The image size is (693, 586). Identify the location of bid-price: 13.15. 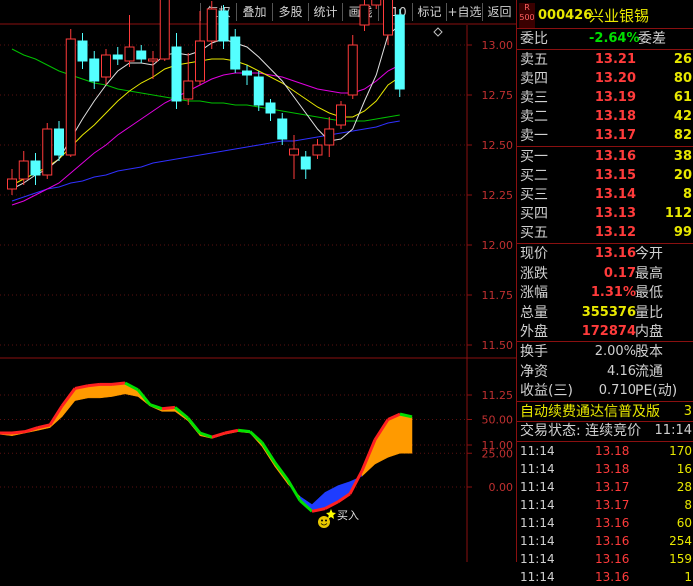
(615, 175).